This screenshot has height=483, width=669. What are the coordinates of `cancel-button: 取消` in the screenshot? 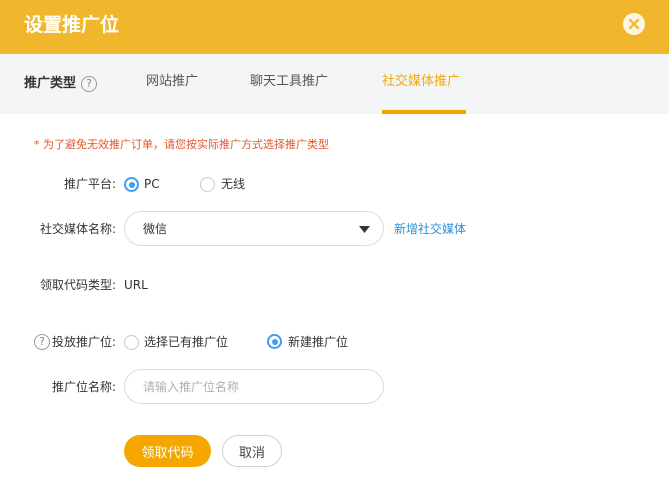 It's located at (252, 451).